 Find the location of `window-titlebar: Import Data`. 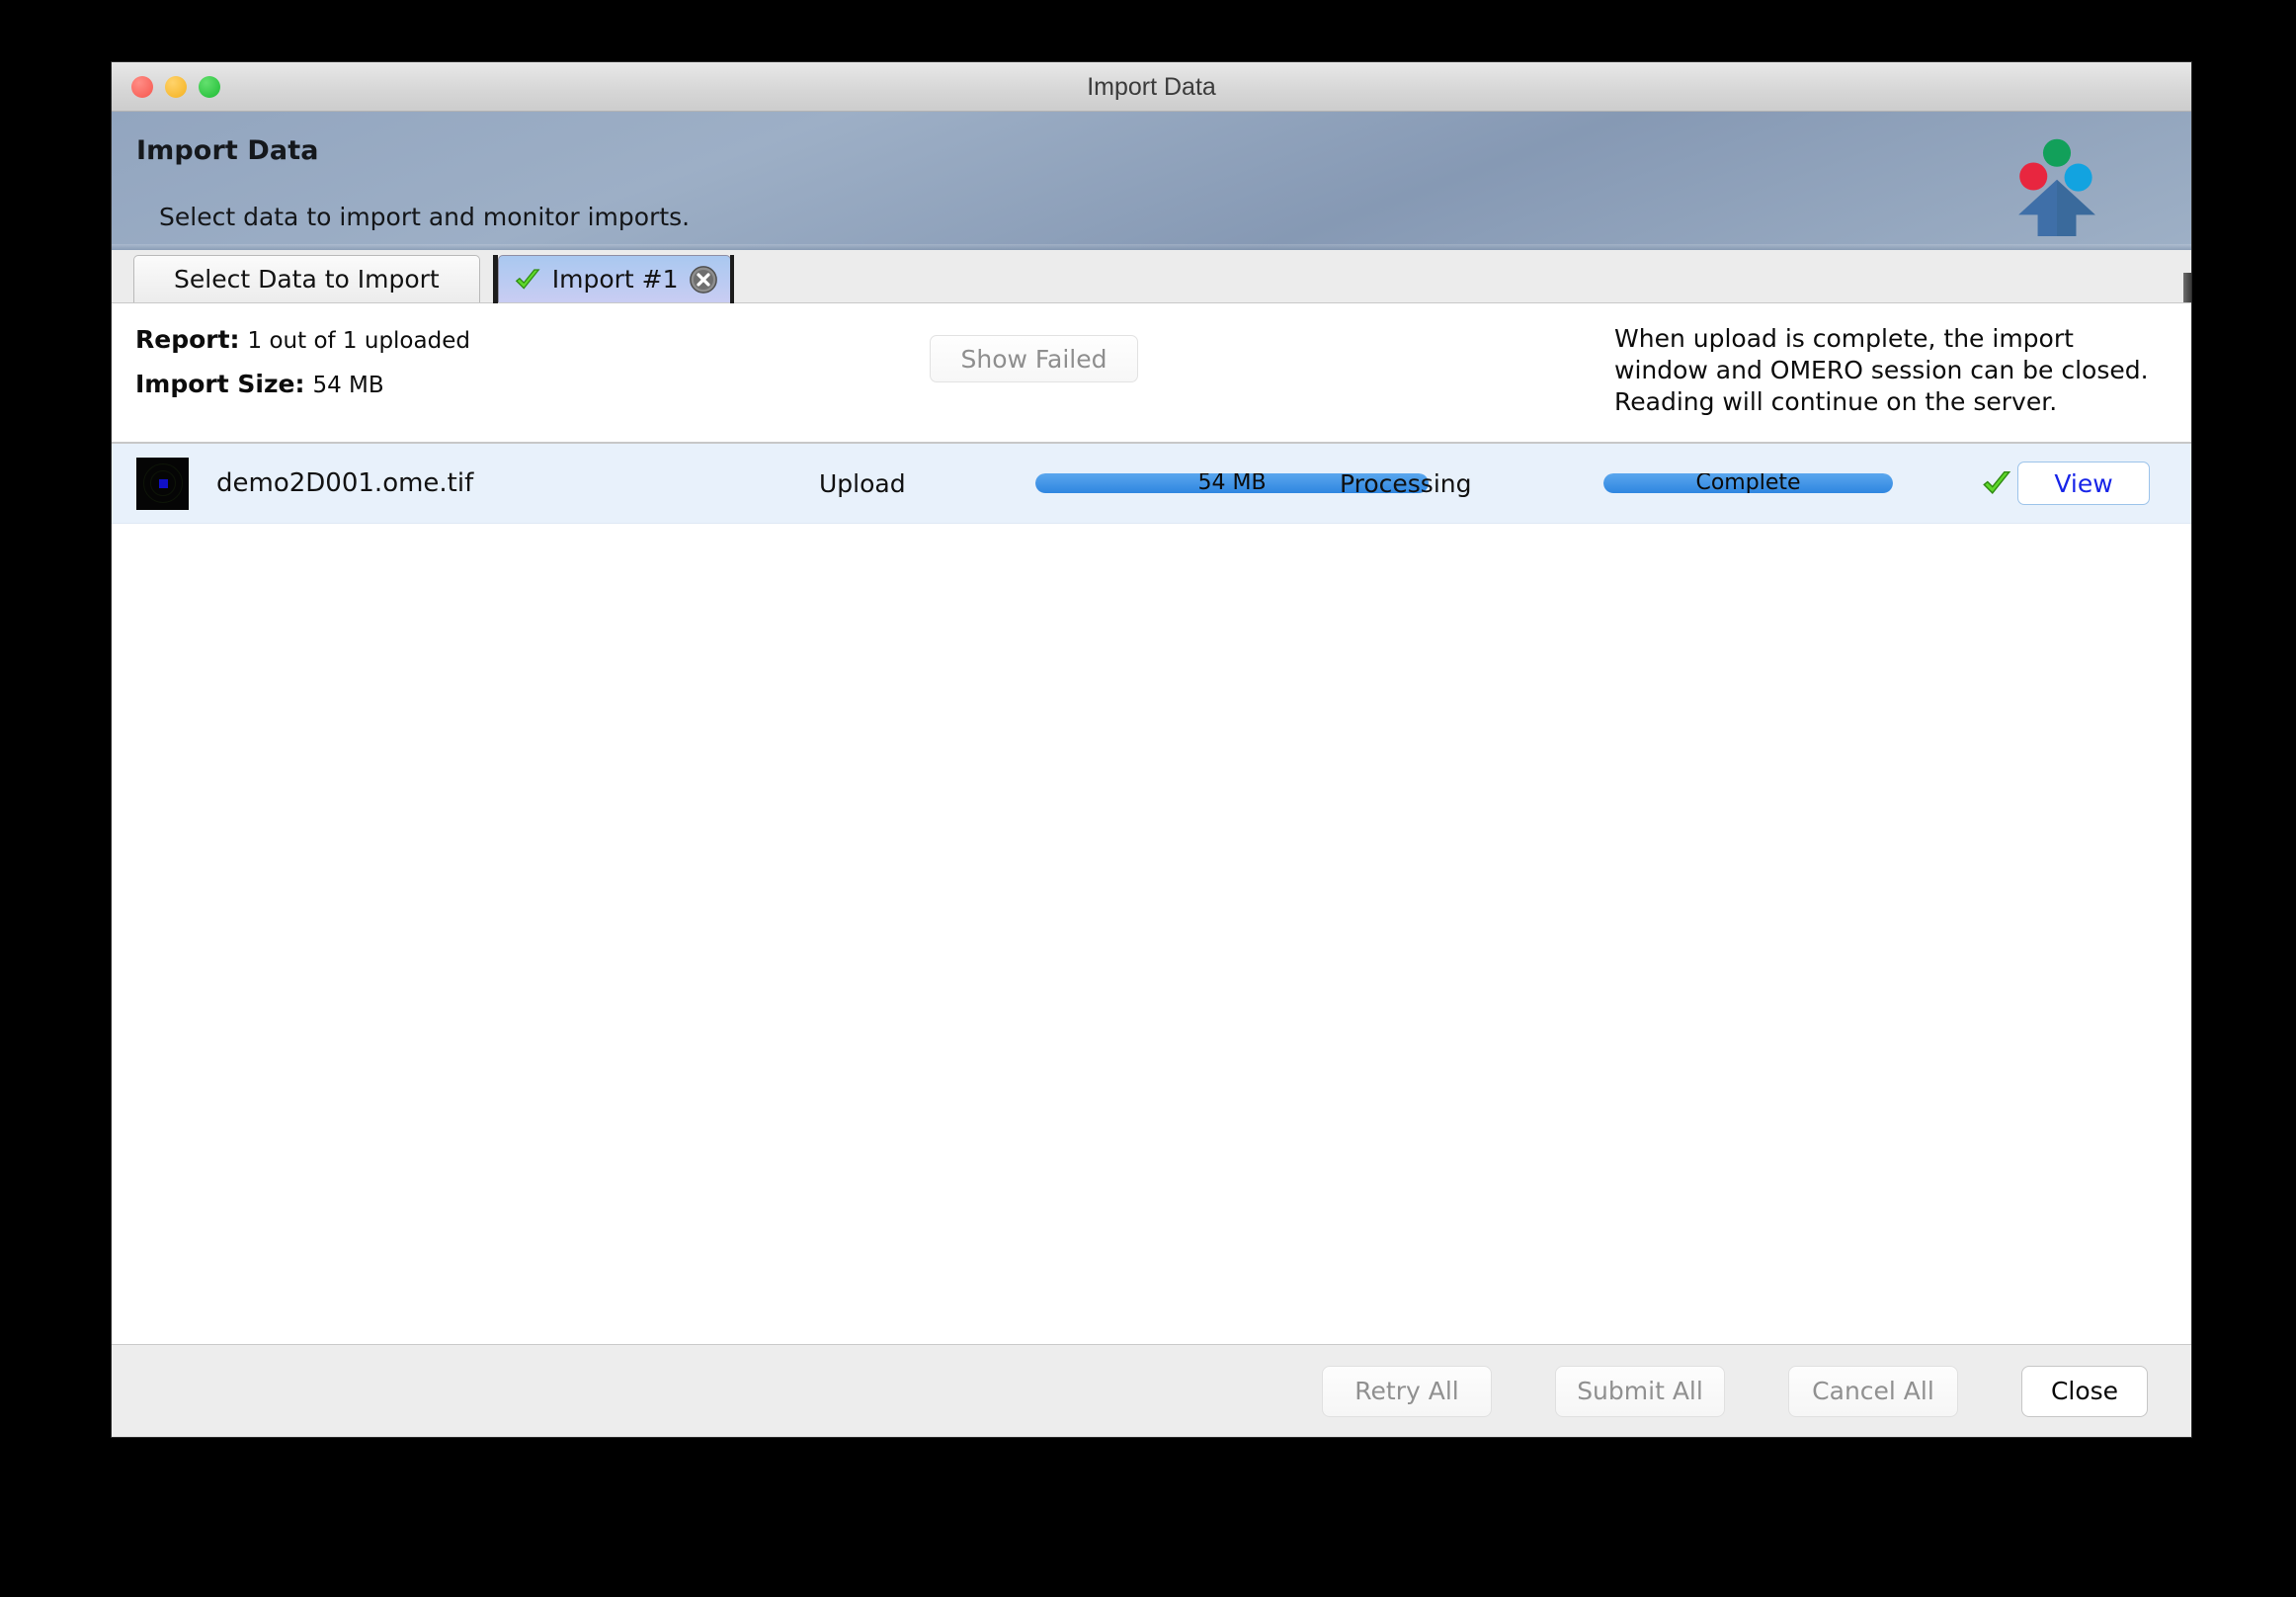

window-titlebar: Import Data is located at coordinates (1151, 87).